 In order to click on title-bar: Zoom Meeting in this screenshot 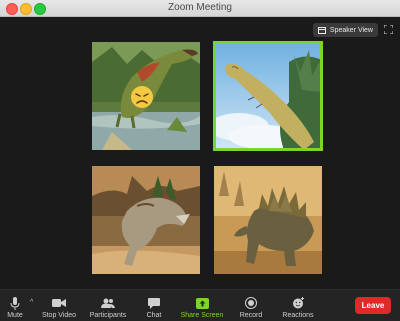, I will do `click(200, 8)`.